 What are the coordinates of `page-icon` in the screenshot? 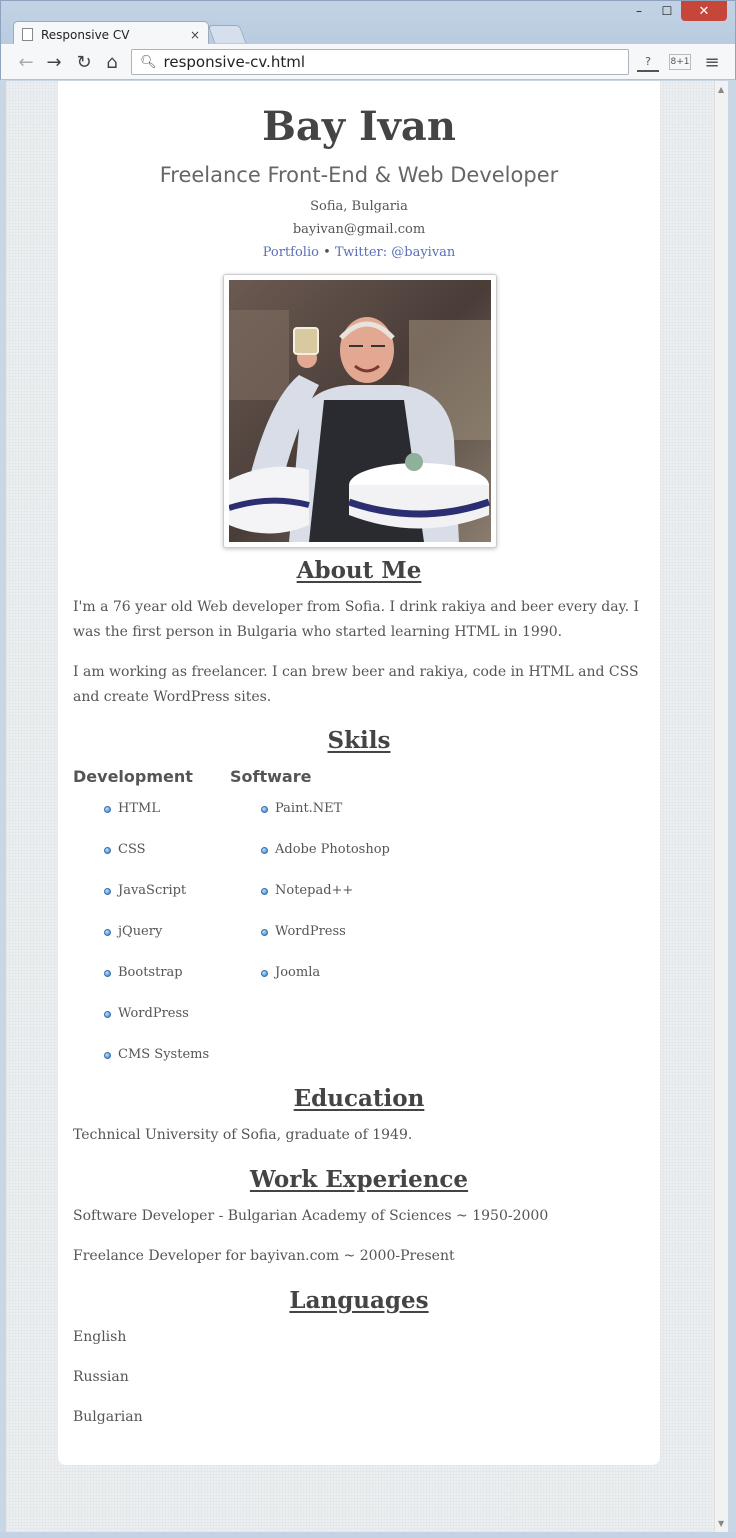 It's located at (27, 34).